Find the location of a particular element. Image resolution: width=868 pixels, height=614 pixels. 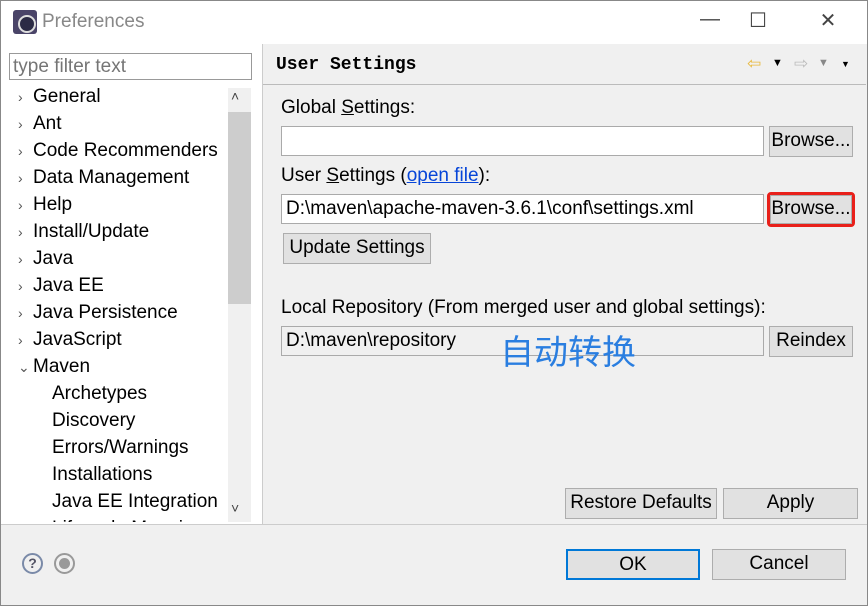

view-menu-icon: ▼ is located at coordinates (845, 64).